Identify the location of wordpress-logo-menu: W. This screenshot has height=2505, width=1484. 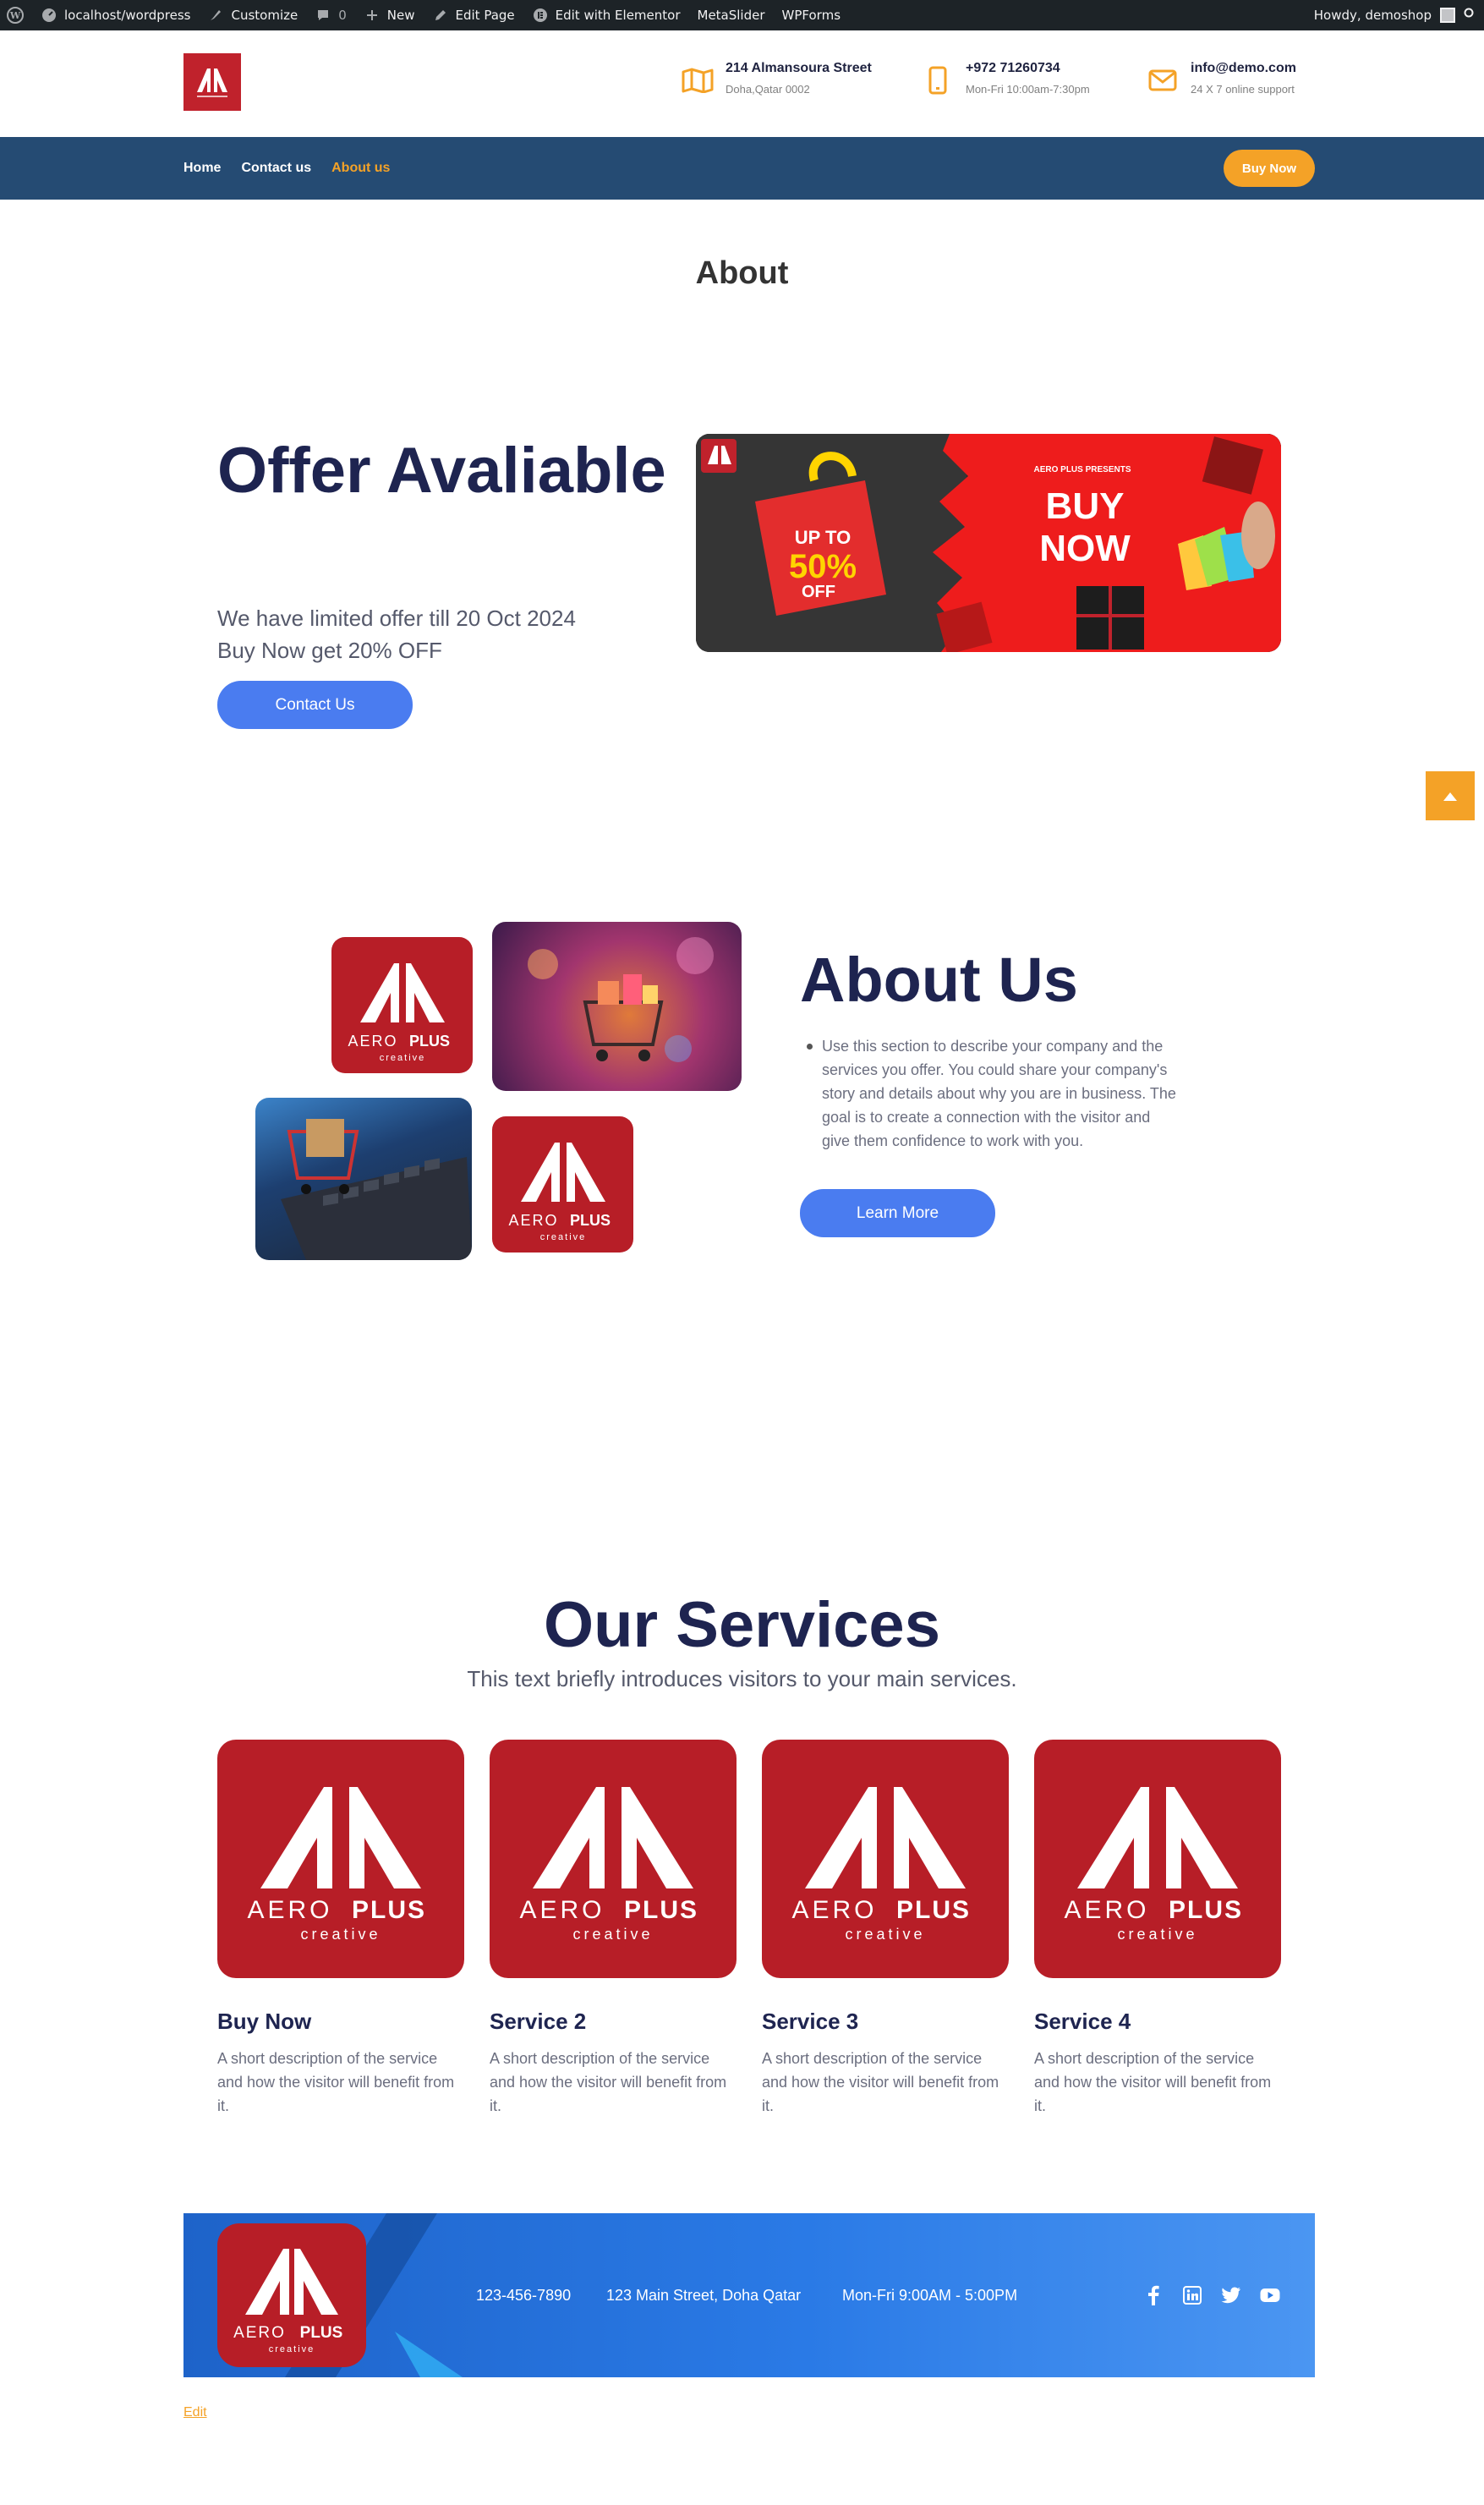
(15, 15).